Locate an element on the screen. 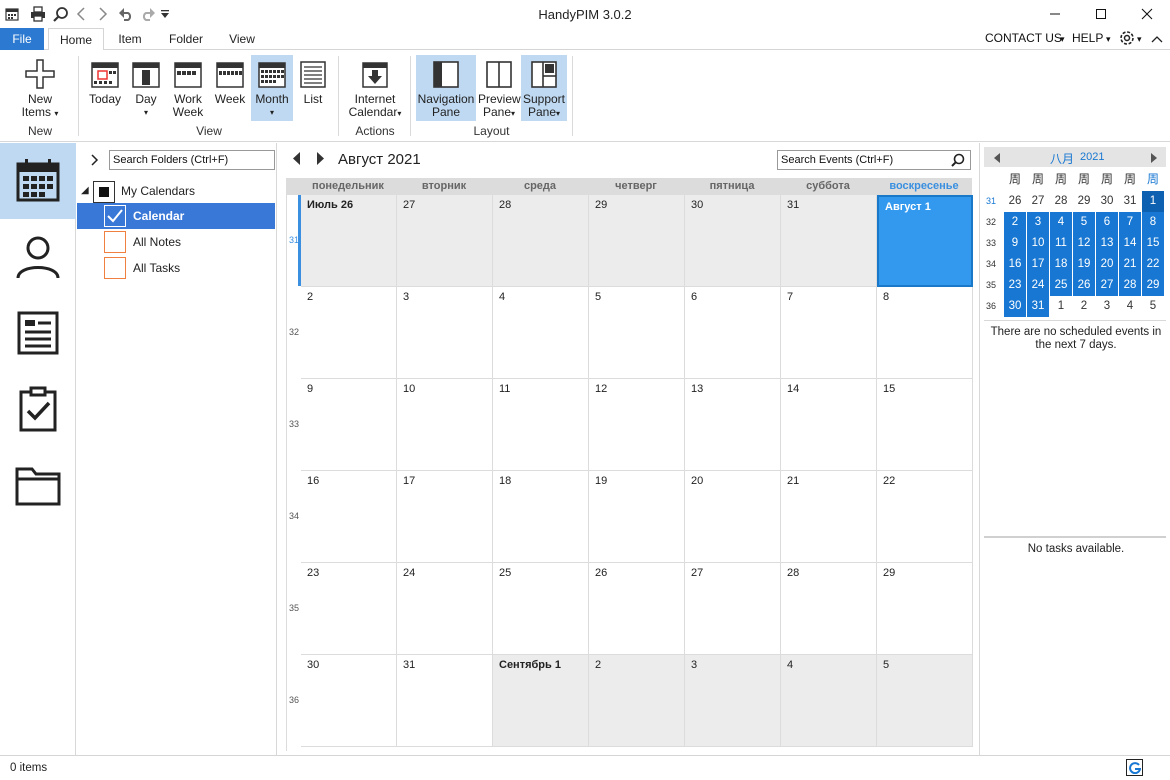 Image resolution: width=1170 pixels, height=780 pixels. my-calendars-node: ◢ My Calendars is located at coordinates (178, 192).